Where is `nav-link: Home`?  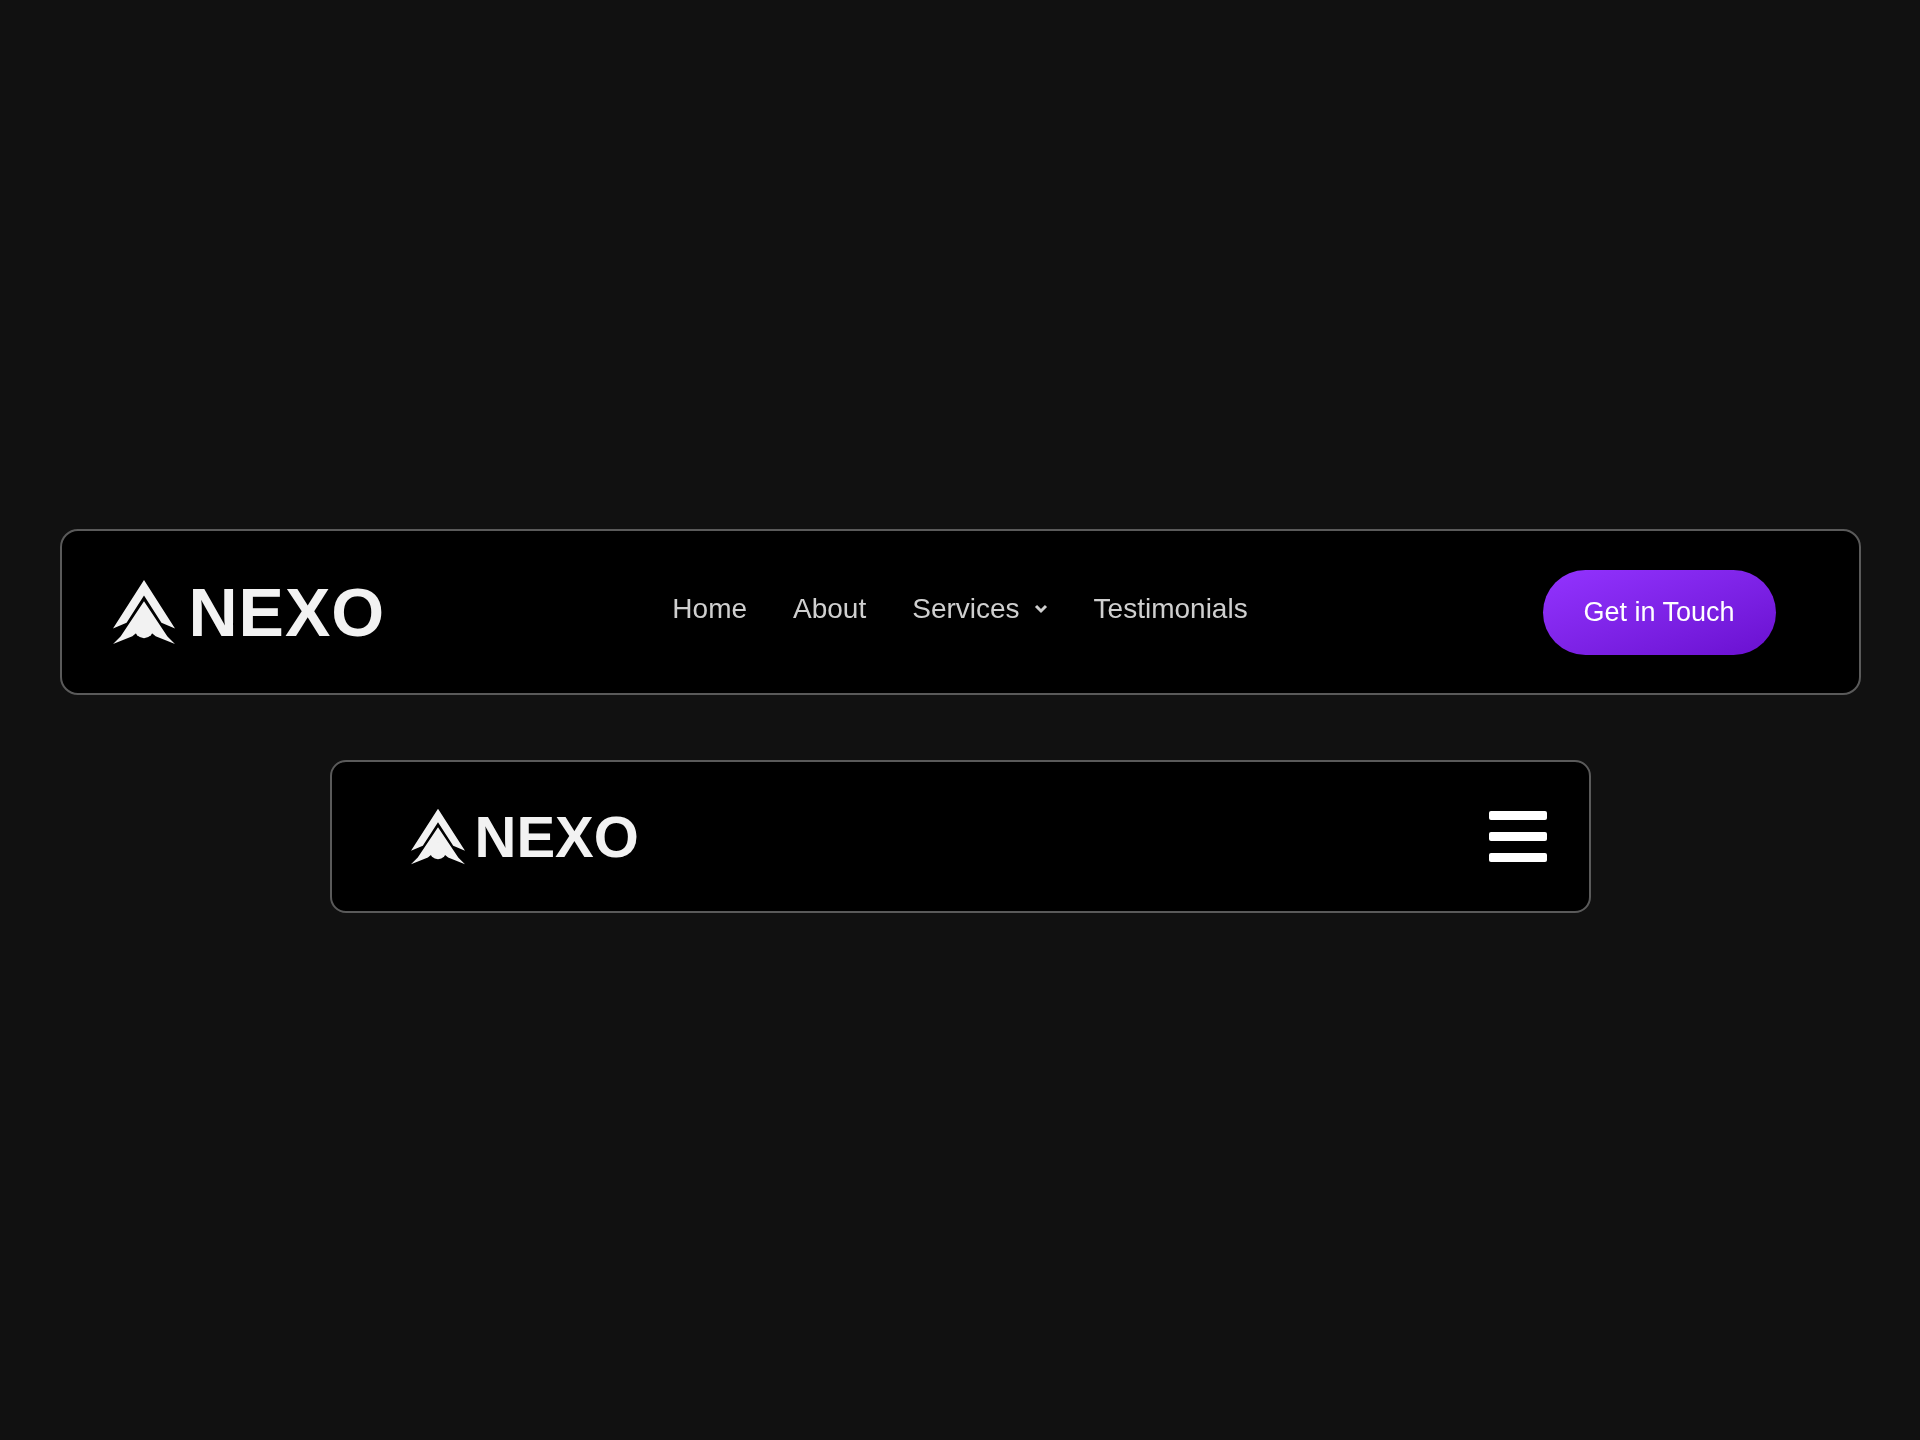
nav-link: Home is located at coordinates (710, 609).